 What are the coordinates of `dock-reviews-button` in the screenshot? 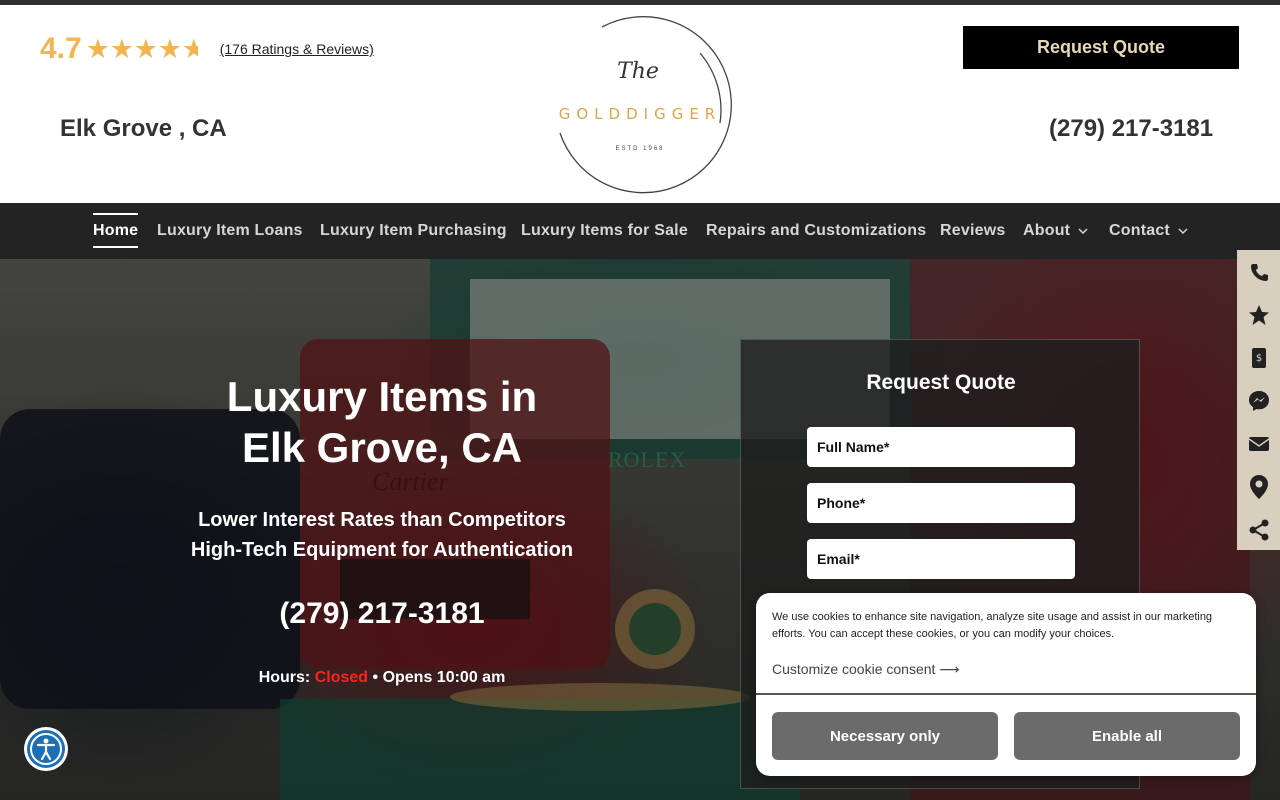 It's located at (1258, 314).